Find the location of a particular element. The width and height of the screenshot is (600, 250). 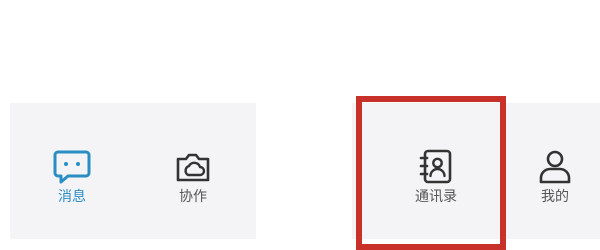

tab-contacts-label: 通讯录 is located at coordinates (436, 197).